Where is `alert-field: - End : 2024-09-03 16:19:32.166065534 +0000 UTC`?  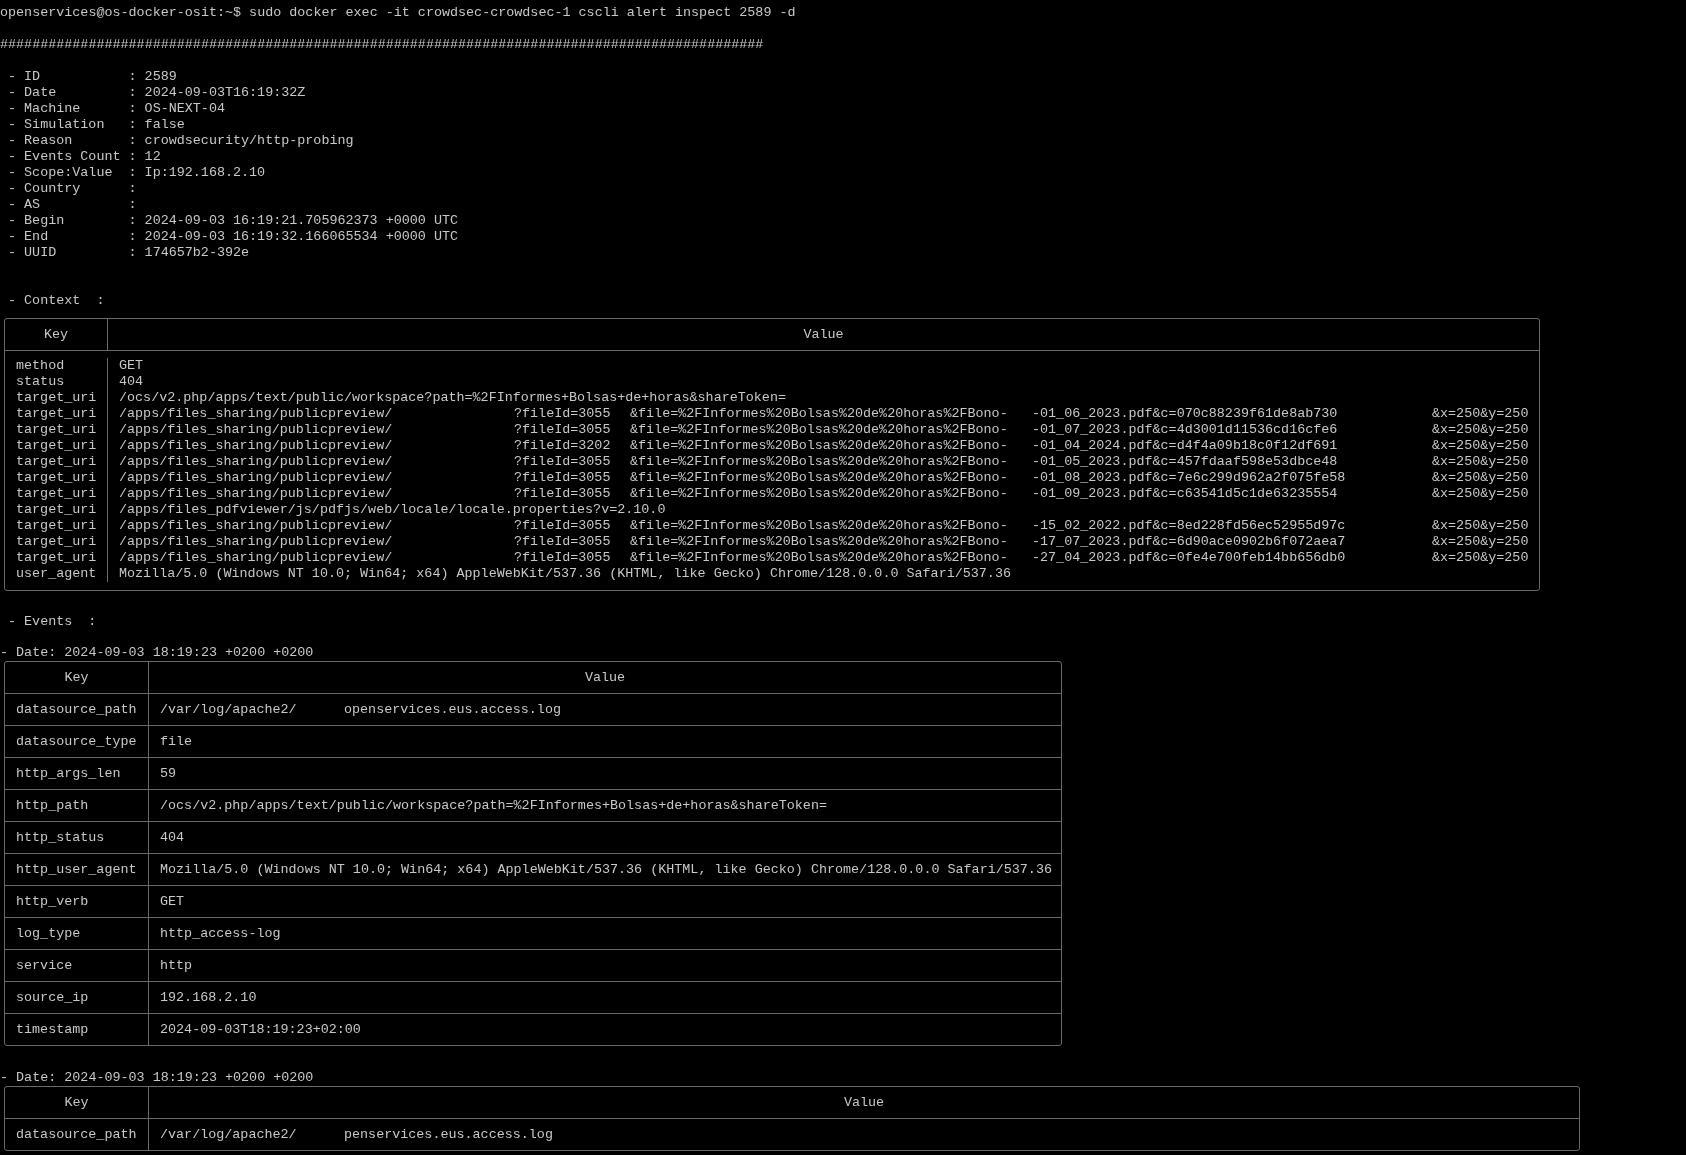
alert-field: - End : 2024-09-03 16:19:32.166065534 +0000 UTC is located at coordinates (233, 236).